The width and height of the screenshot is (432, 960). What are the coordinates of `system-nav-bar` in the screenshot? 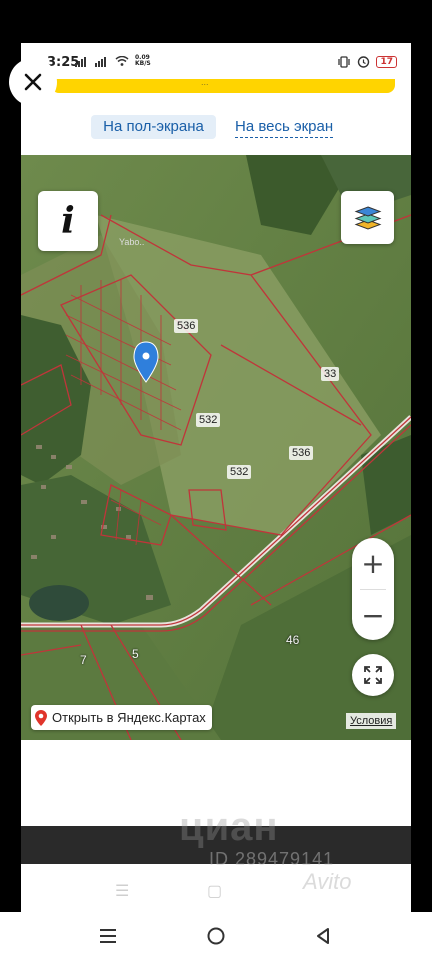 It's located at (216, 936).